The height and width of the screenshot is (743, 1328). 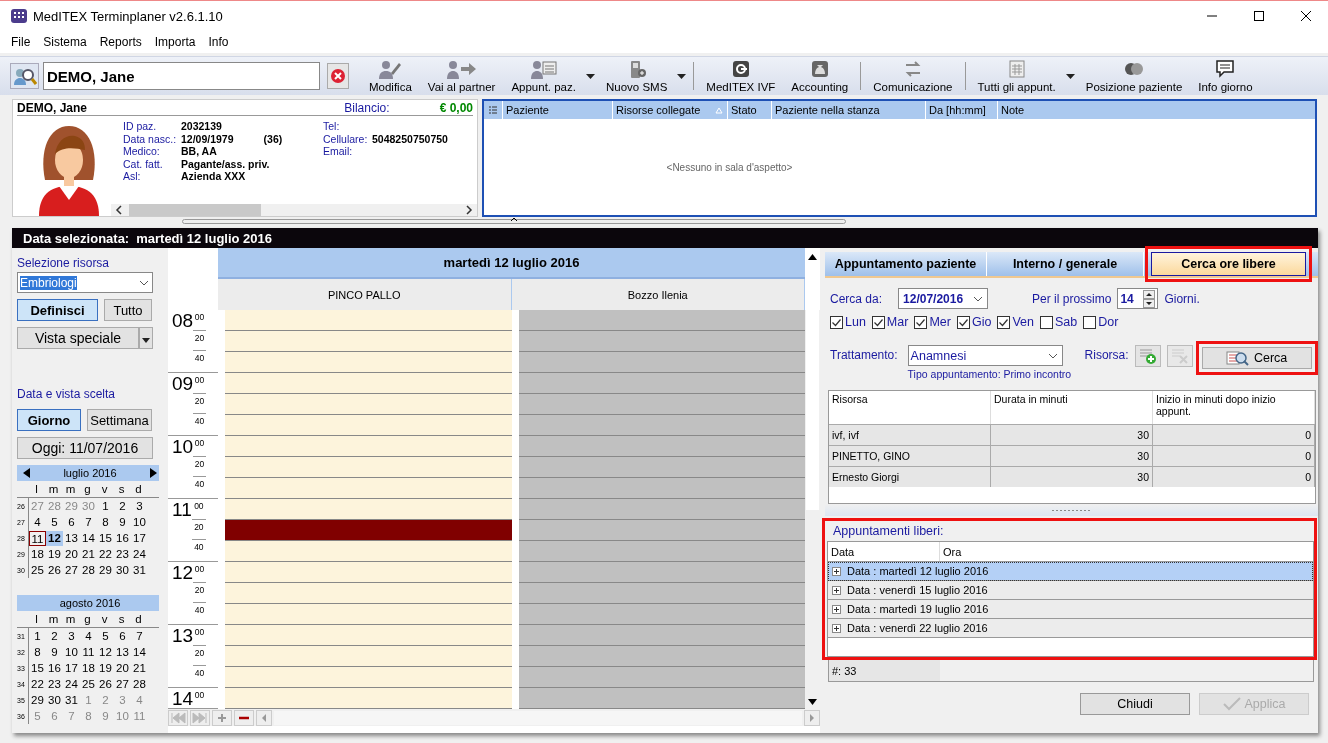 I want to click on column-header: Risorse collegate, so click(x=669, y=110).